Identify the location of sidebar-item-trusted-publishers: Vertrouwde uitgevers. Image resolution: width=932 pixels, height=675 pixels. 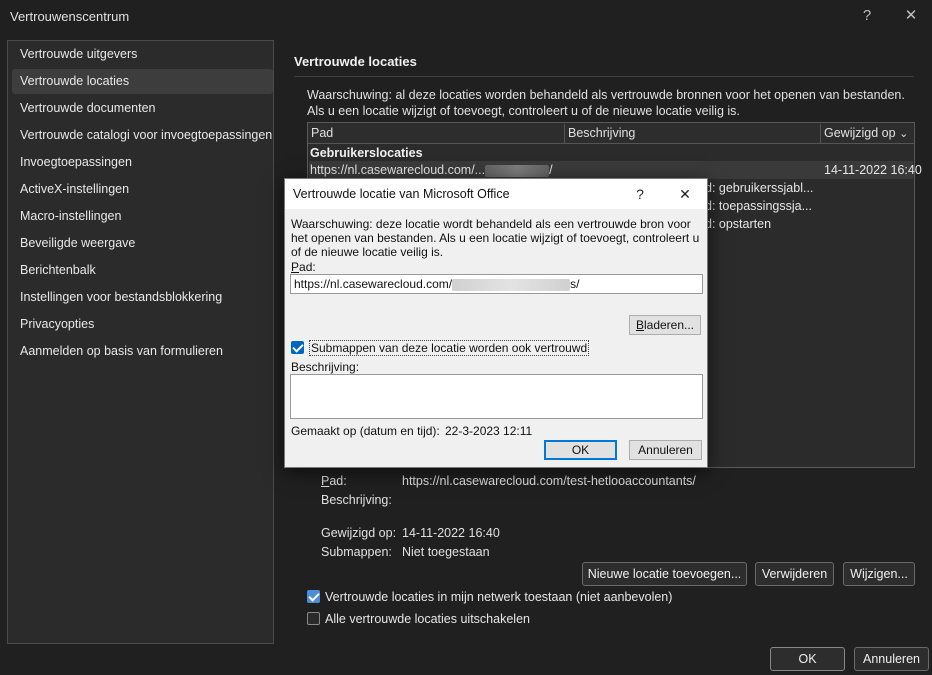
(142, 54).